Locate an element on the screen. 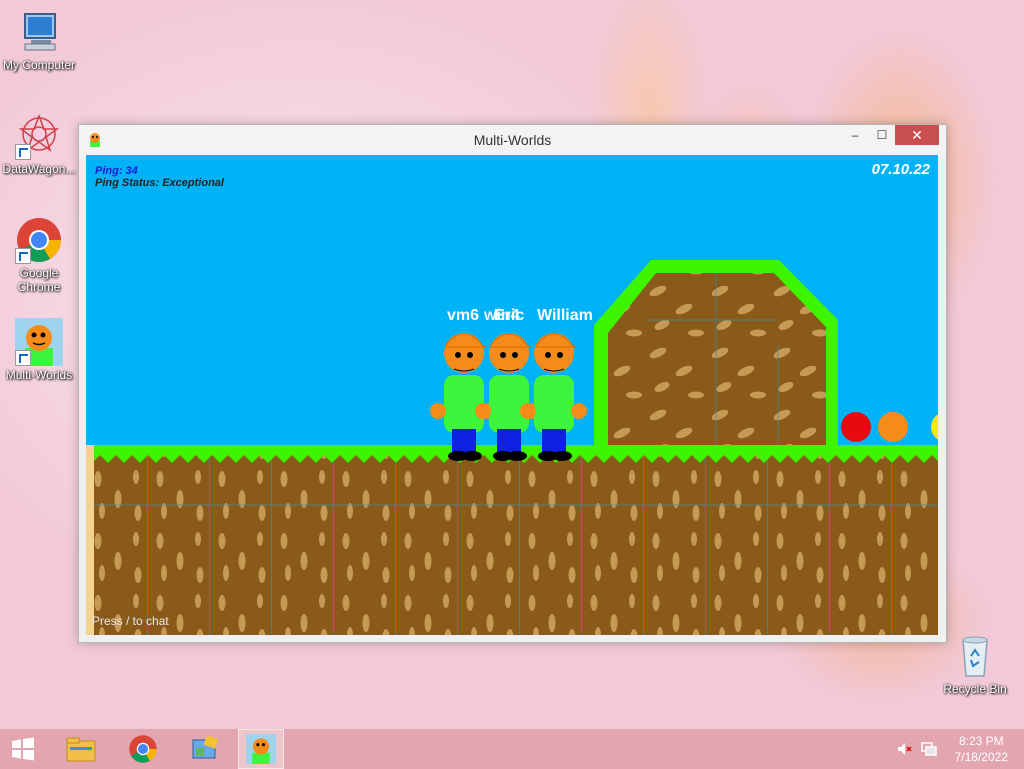 This screenshot has height=769, width=1024. window-titlebar: Multi-Worlds ‒ ☐ ✕ is located at coordinates (512, 140).